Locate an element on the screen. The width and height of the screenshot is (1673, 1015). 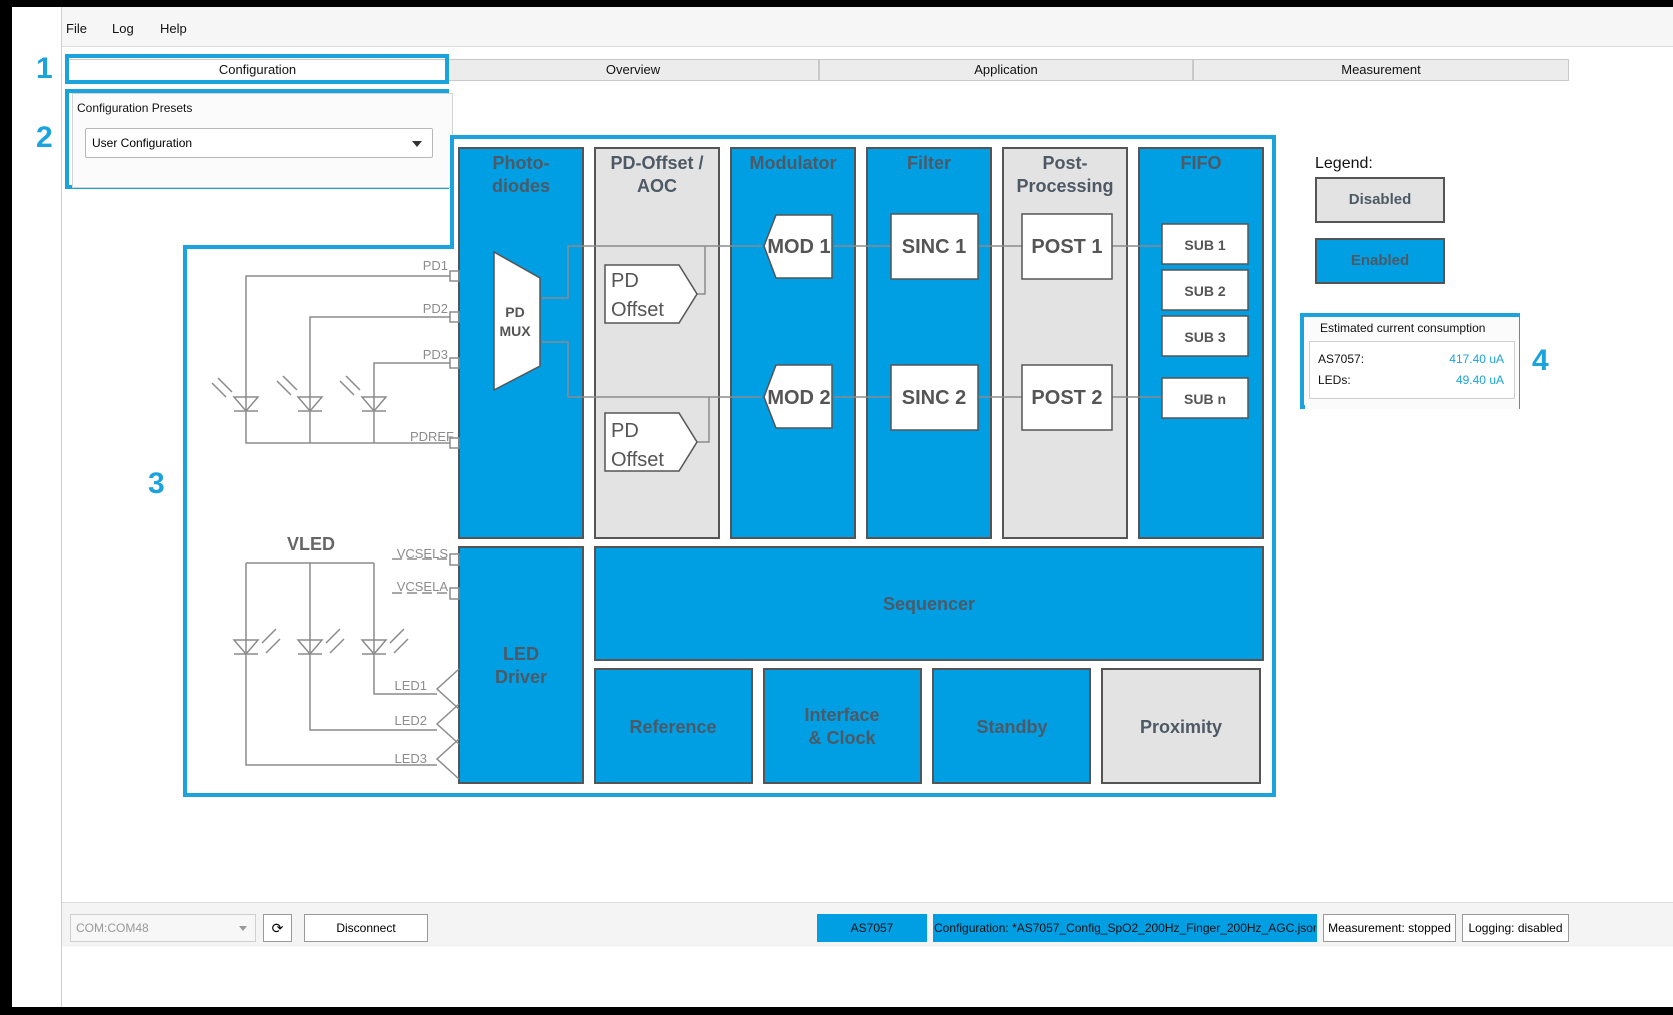
block-post-processing is located at coordinates (1065, 343).